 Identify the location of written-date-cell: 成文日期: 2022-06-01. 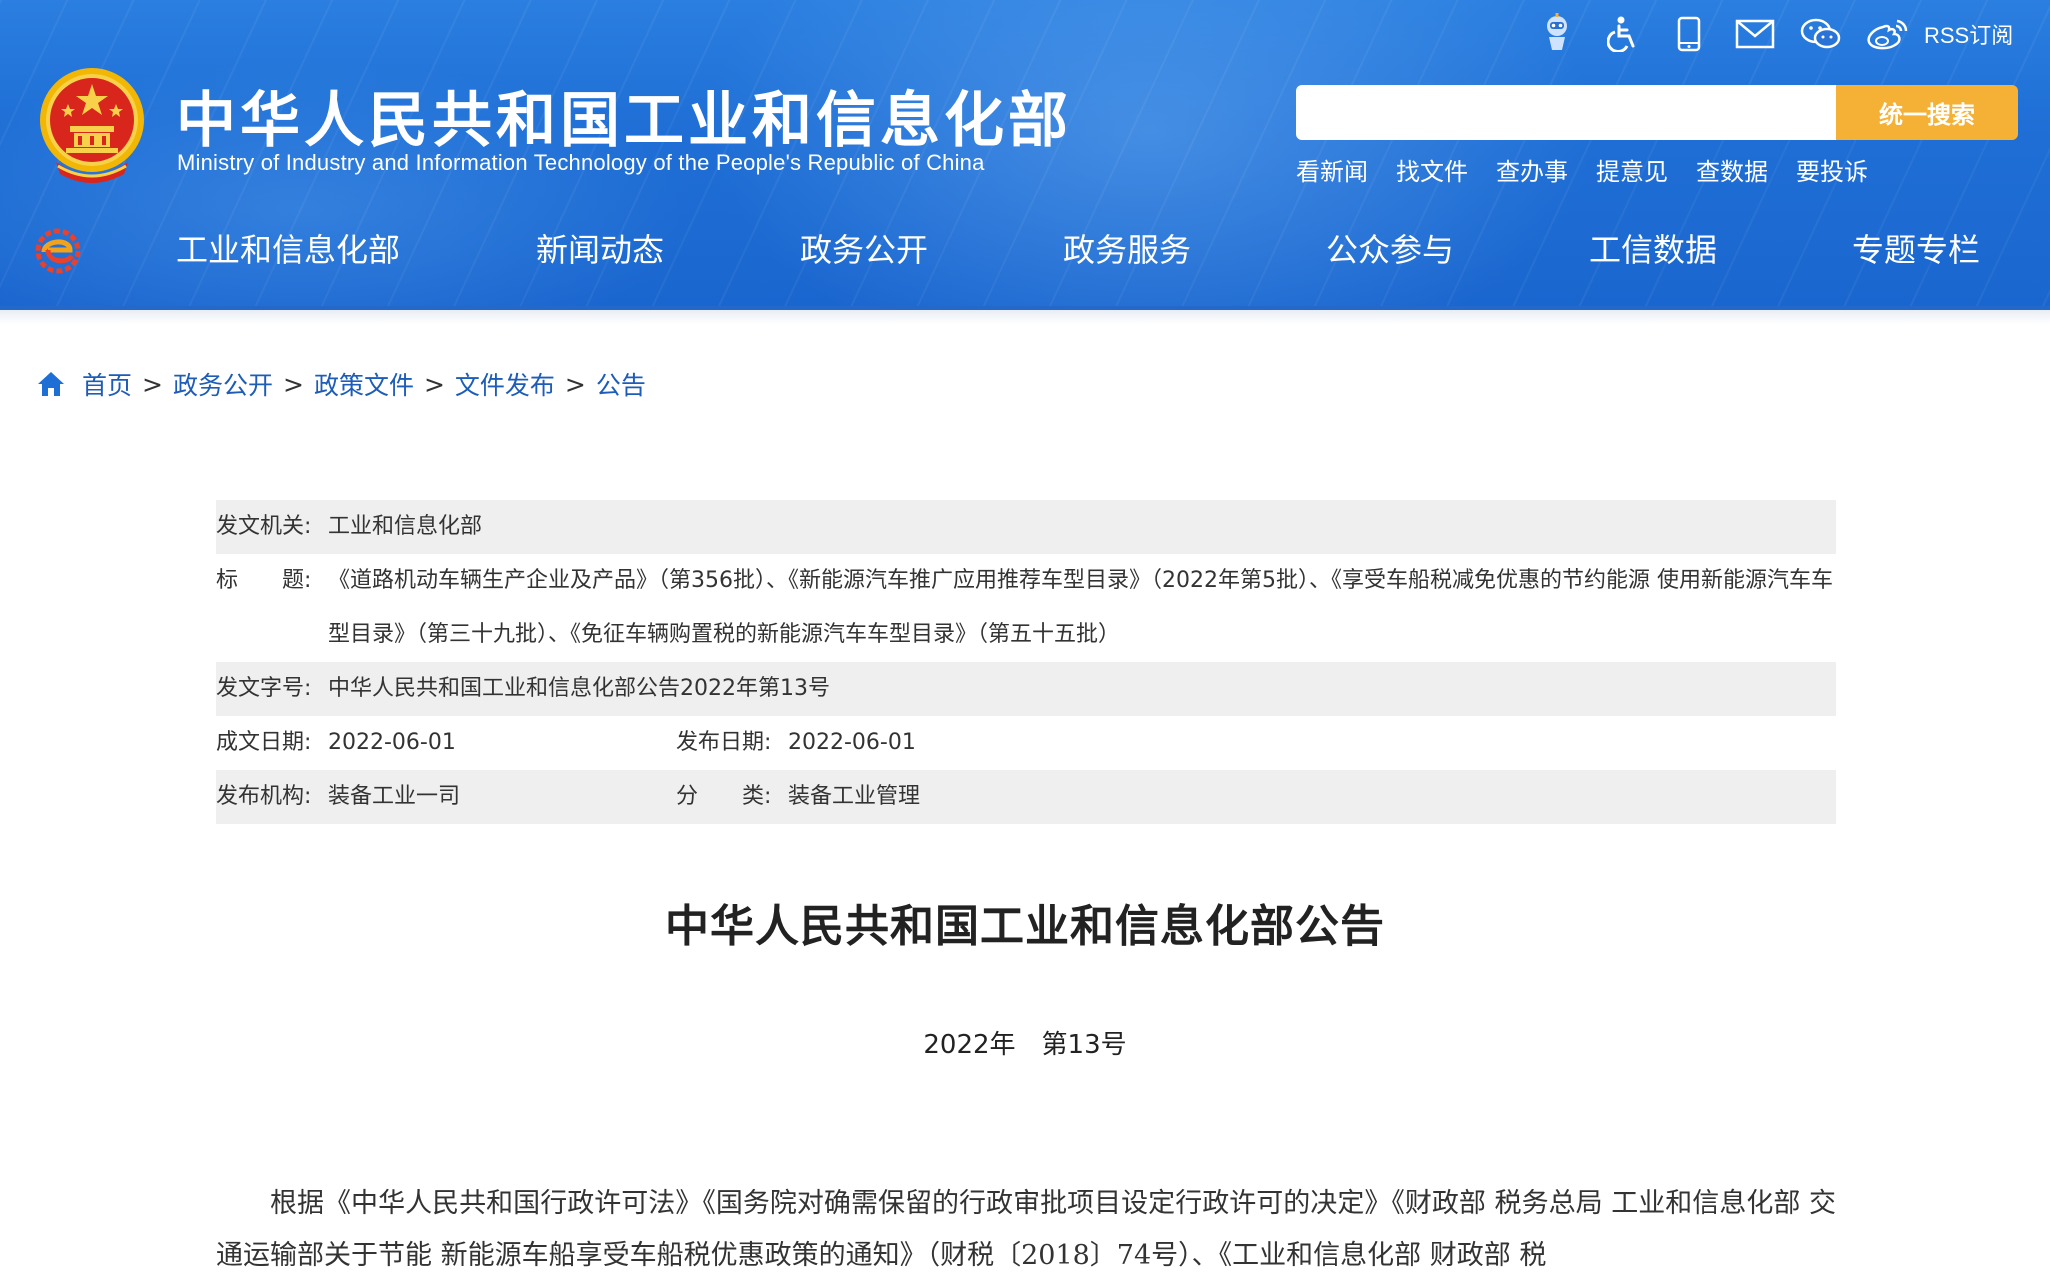
(446, 743).